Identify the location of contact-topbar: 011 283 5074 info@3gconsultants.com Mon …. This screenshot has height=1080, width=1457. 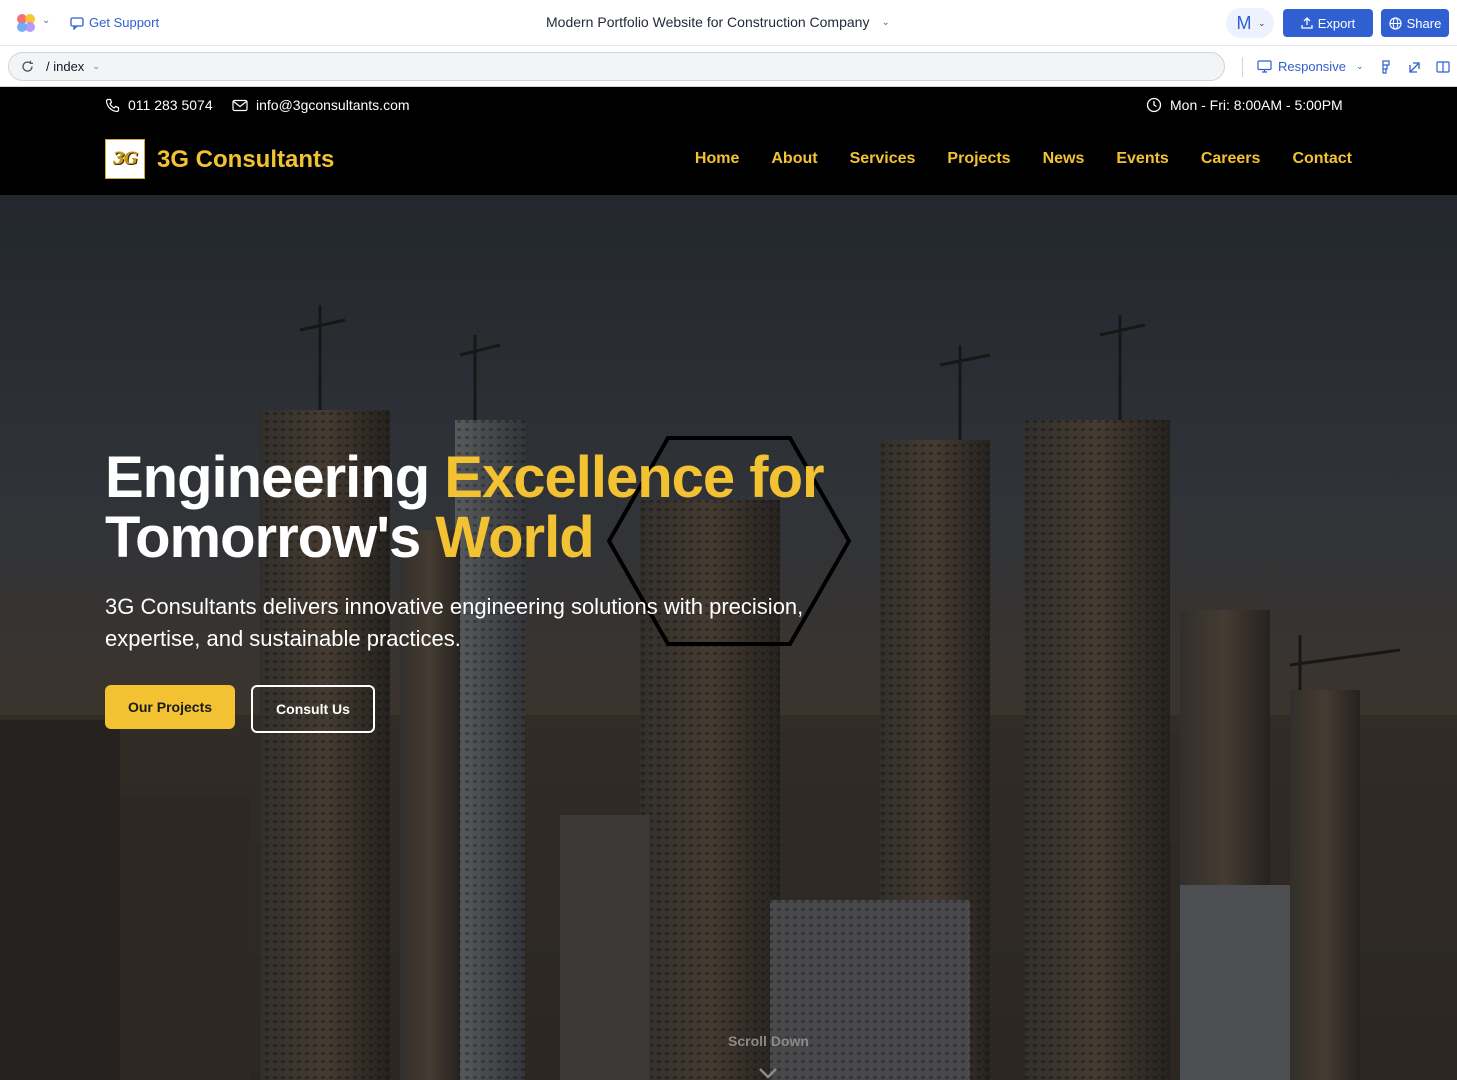
(728, 105).